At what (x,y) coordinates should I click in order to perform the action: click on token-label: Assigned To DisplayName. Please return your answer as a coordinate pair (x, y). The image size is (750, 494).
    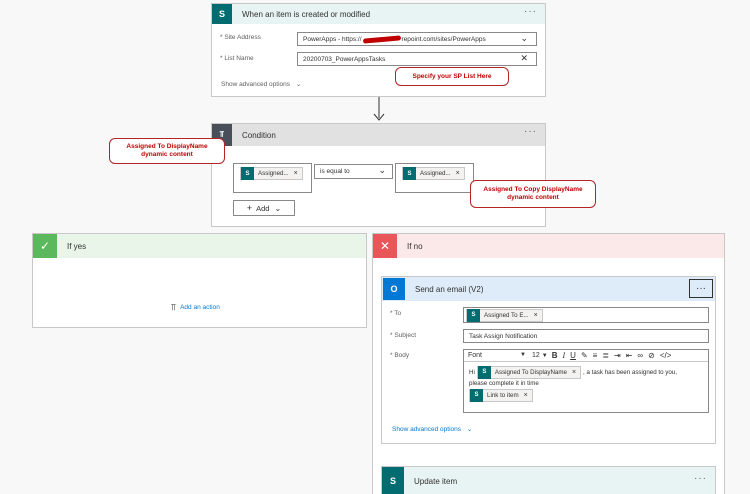
    Looking at the image, I should click on (530, 372).